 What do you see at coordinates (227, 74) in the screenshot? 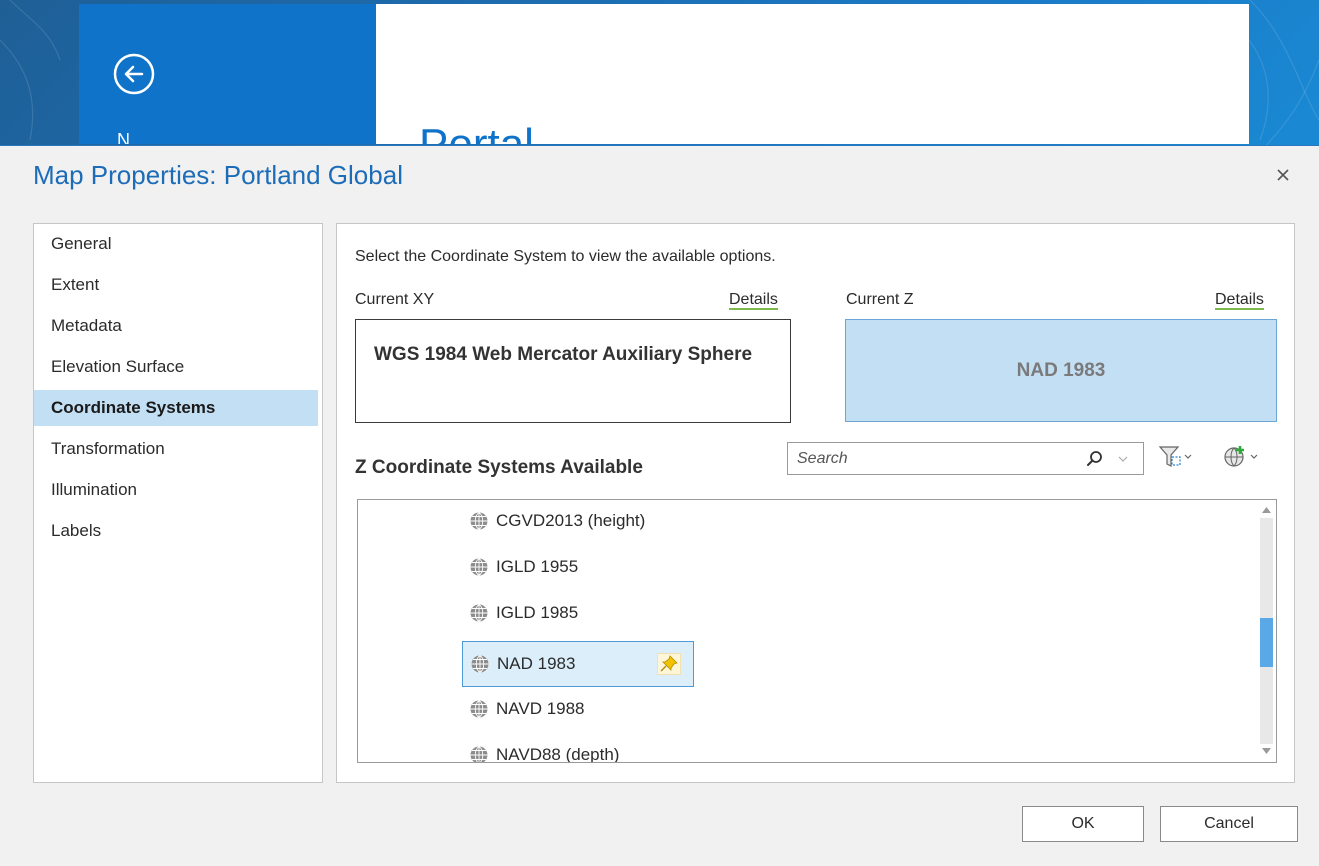
I see `backstage-sidebar: N` at bounding box center [227, 74].